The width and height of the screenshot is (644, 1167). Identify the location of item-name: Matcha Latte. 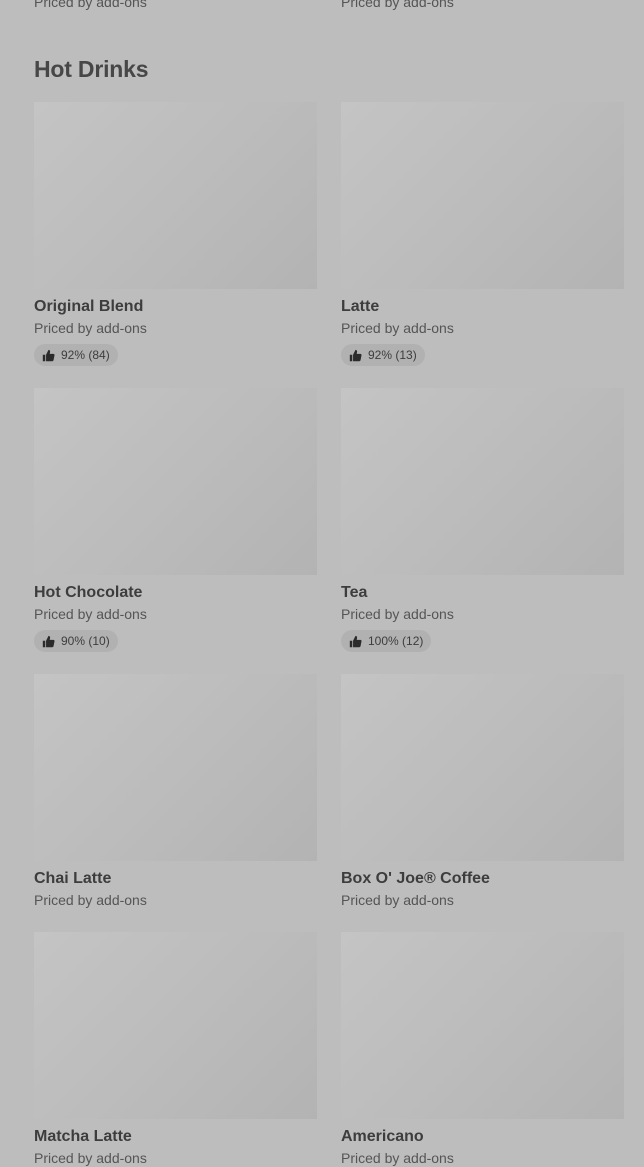
(83, 1136).